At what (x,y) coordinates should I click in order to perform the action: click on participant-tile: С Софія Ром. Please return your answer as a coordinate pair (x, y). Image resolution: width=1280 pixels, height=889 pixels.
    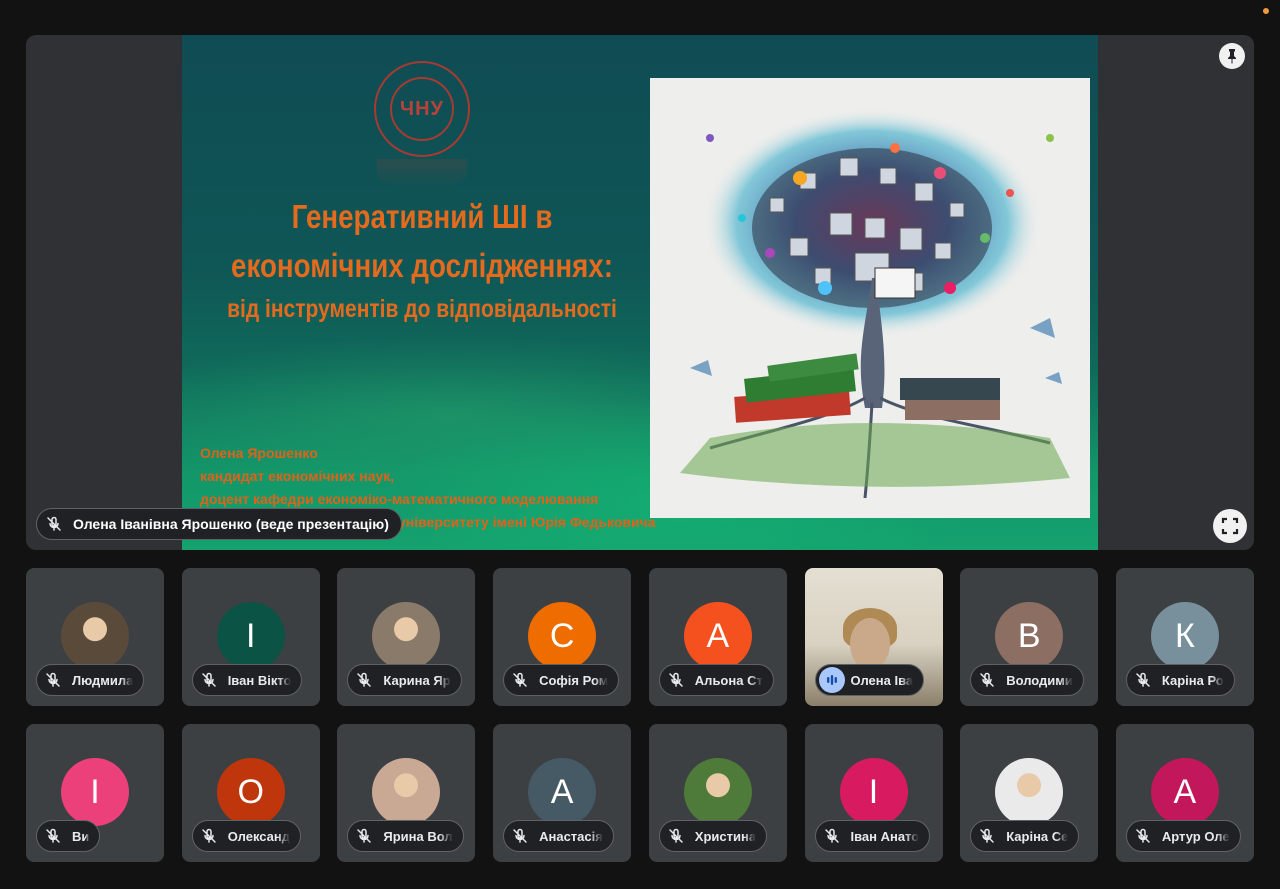
    Looking at the image, I should click on (562, 637).